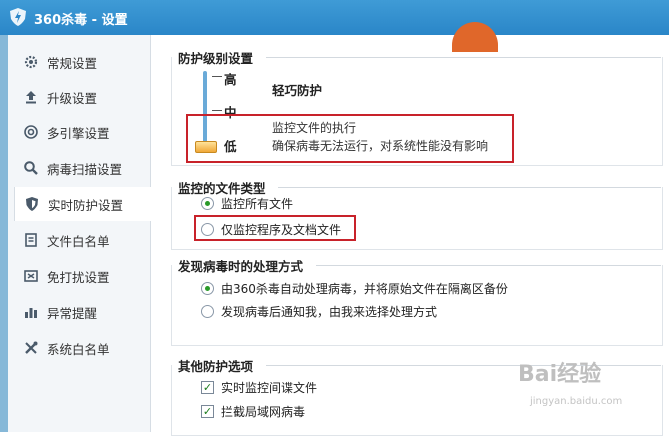 Image resolution: width=669 pixels, height=436 pixels. Describe the element at coordinates (217, 76) in the screenshot. I see `tick-high` at that location.